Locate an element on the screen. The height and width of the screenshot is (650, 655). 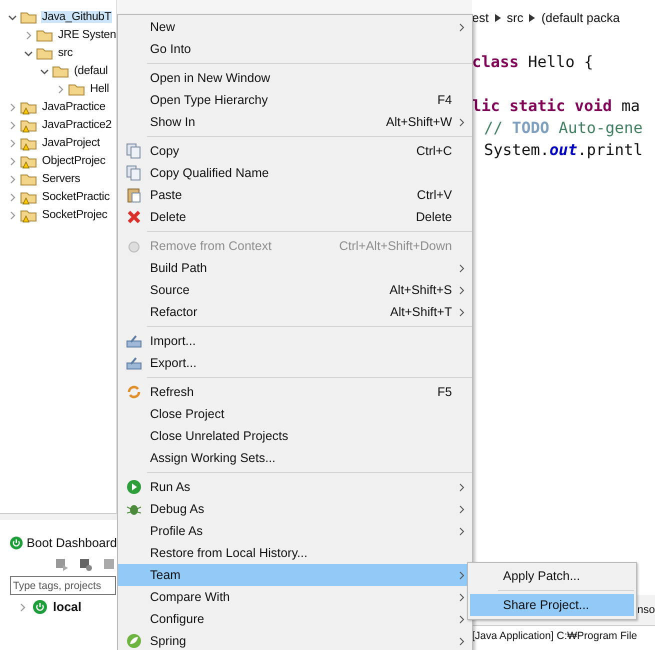
menu-item: Close Project is located at coordinates (295, 414).